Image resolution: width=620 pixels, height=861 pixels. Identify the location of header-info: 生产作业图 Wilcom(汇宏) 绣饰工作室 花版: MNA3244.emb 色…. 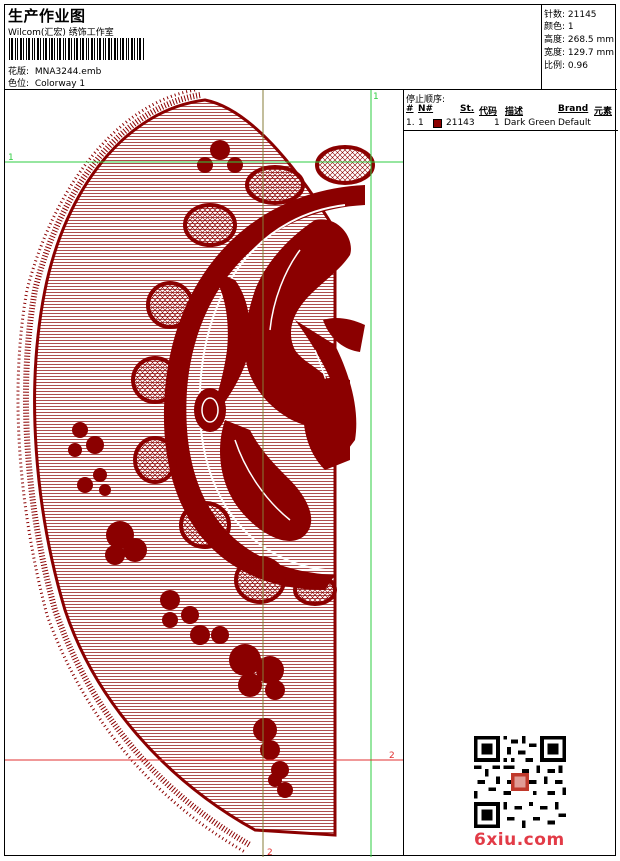
(273, 47).